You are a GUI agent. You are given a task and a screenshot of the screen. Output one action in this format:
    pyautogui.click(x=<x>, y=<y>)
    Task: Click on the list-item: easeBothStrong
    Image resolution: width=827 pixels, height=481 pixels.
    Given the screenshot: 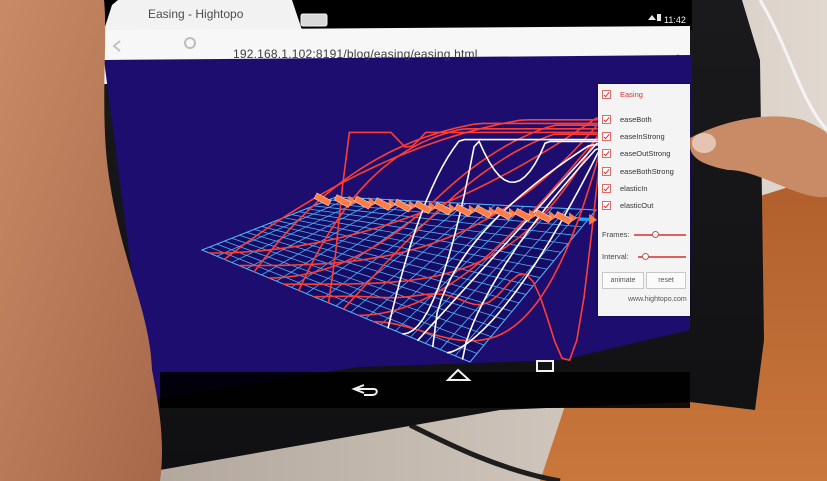 What is the action you would take?
    pyautogui.click(x=636, y=171)
    